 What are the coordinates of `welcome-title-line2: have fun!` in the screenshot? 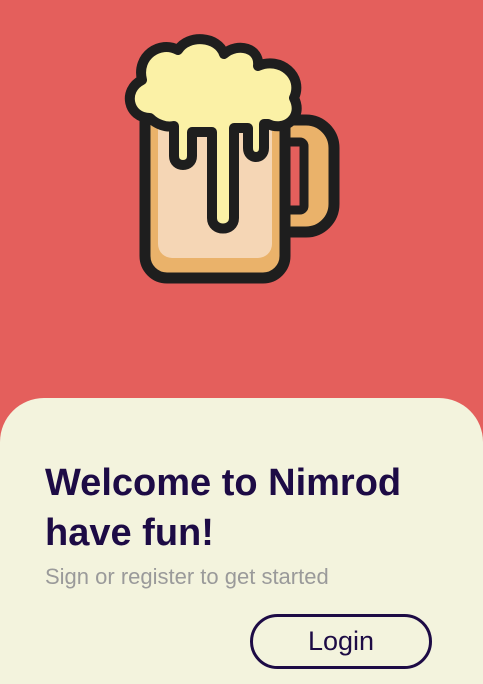 It's located at (129, 533).